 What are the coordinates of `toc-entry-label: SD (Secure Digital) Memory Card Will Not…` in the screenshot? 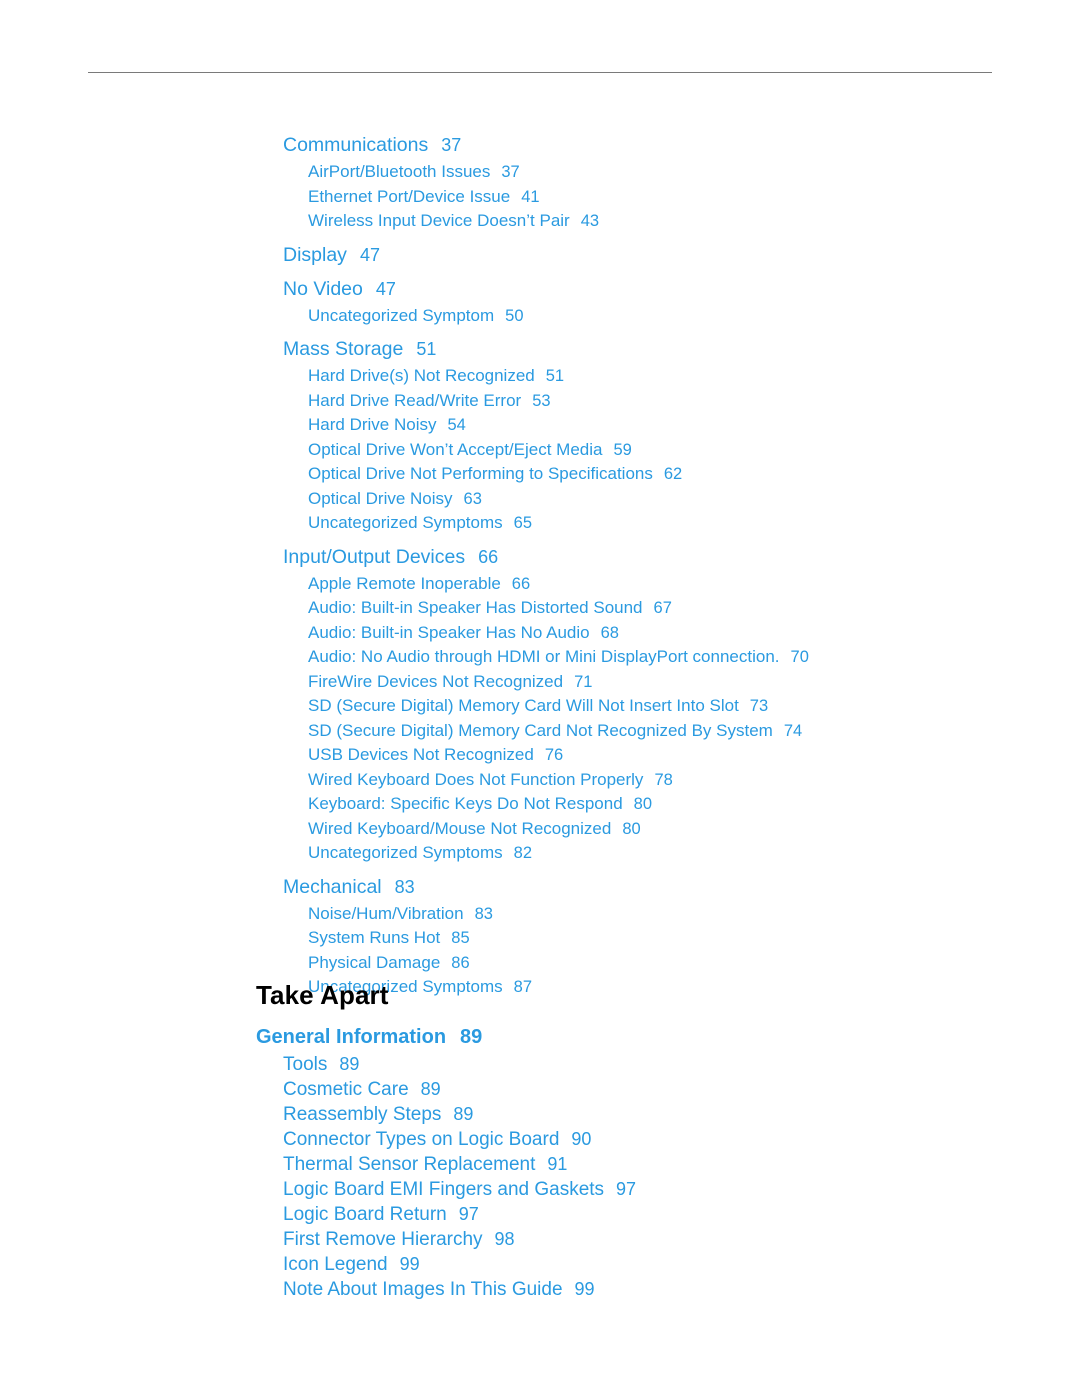 It's located at (523, 705).